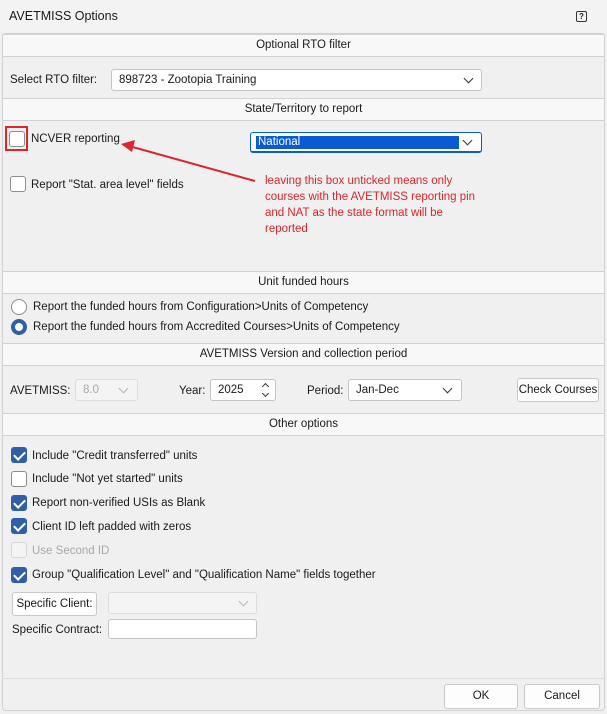 Image resolution: width=607 pixels, height=714 pixels. What do you see at coordinates (303, 282) in the screenshot?
I see `funded-hours-header: Unit funded hours` at bounding box center [303, 282].